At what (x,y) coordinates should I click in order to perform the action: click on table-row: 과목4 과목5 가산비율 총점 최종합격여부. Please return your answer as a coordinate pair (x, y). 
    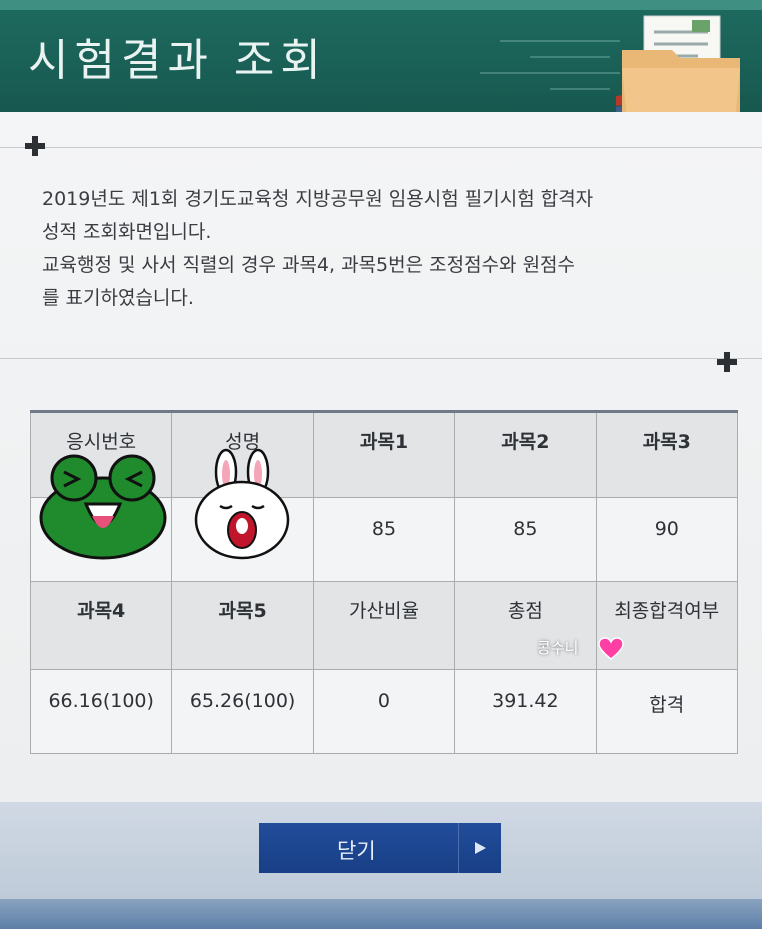
    Looking at the image, I should click on (384, 625).